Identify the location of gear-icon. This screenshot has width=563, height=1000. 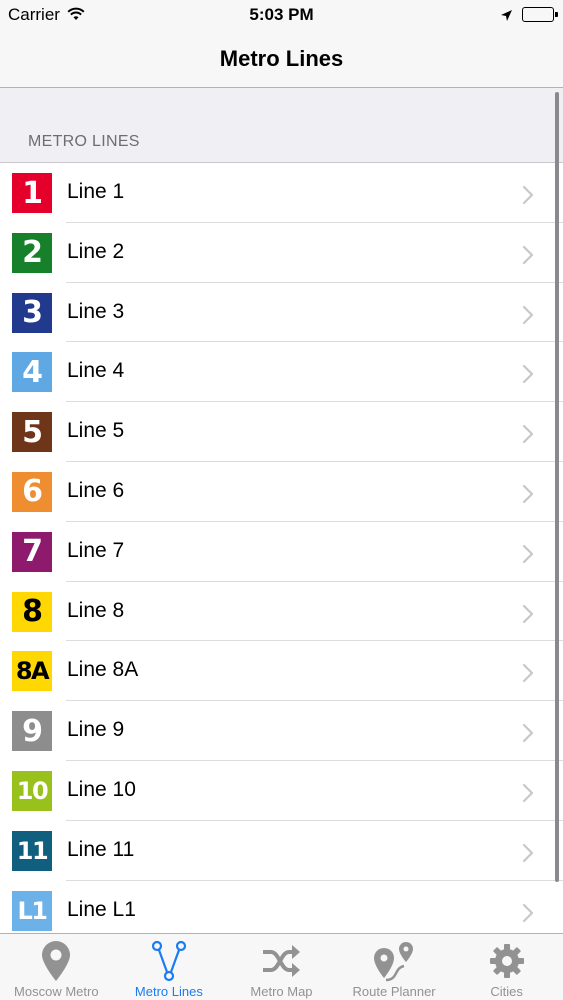
(507, 962).